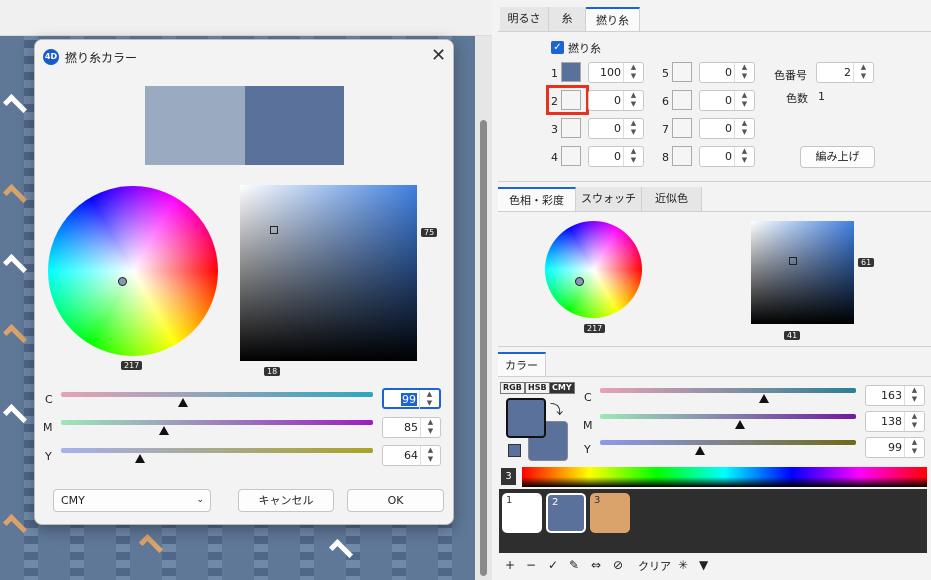  I want to click on color-spectrum-bar, so click(724, 477).